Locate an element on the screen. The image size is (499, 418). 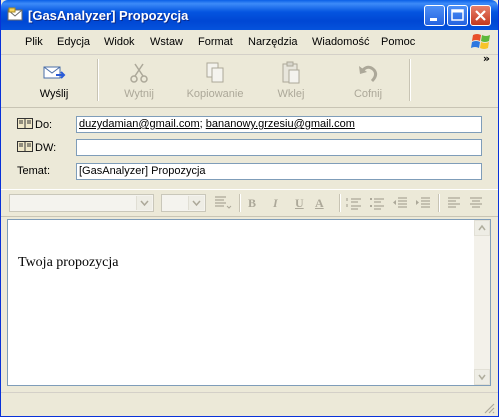
cc-label: DW: is located at coordinates (46, 148).